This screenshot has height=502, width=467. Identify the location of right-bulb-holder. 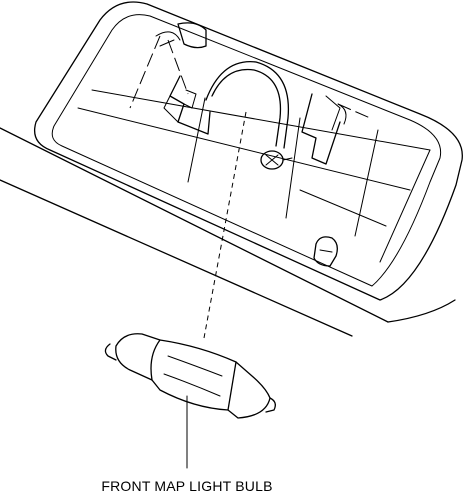
(324, 129).